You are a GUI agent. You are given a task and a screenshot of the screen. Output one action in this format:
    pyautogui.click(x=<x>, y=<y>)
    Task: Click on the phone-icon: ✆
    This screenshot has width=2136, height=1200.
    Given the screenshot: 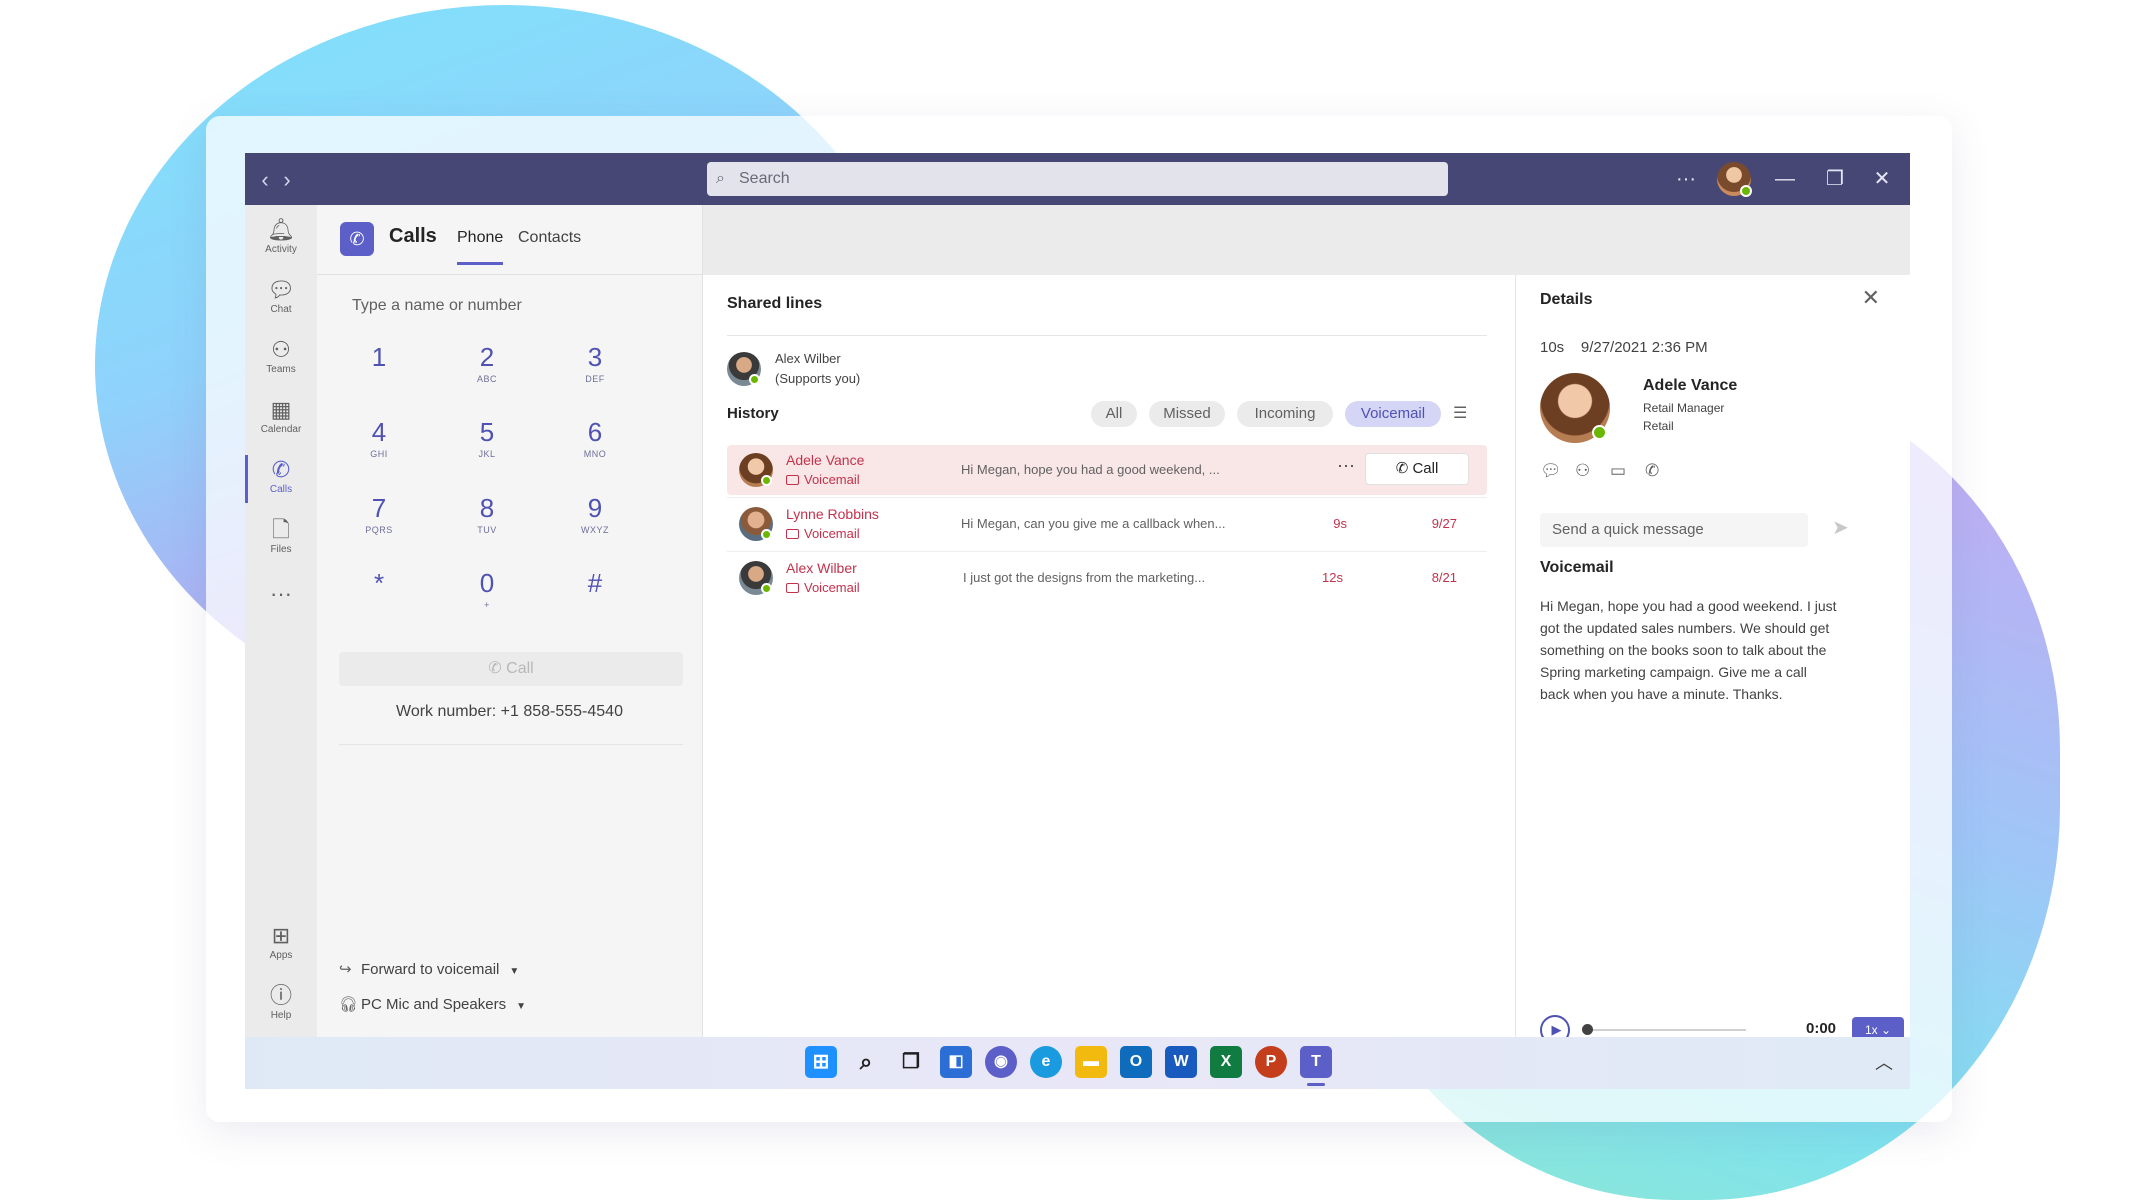 What is the action you would take?
    pyautogui.click(x=1662, y=471)
    